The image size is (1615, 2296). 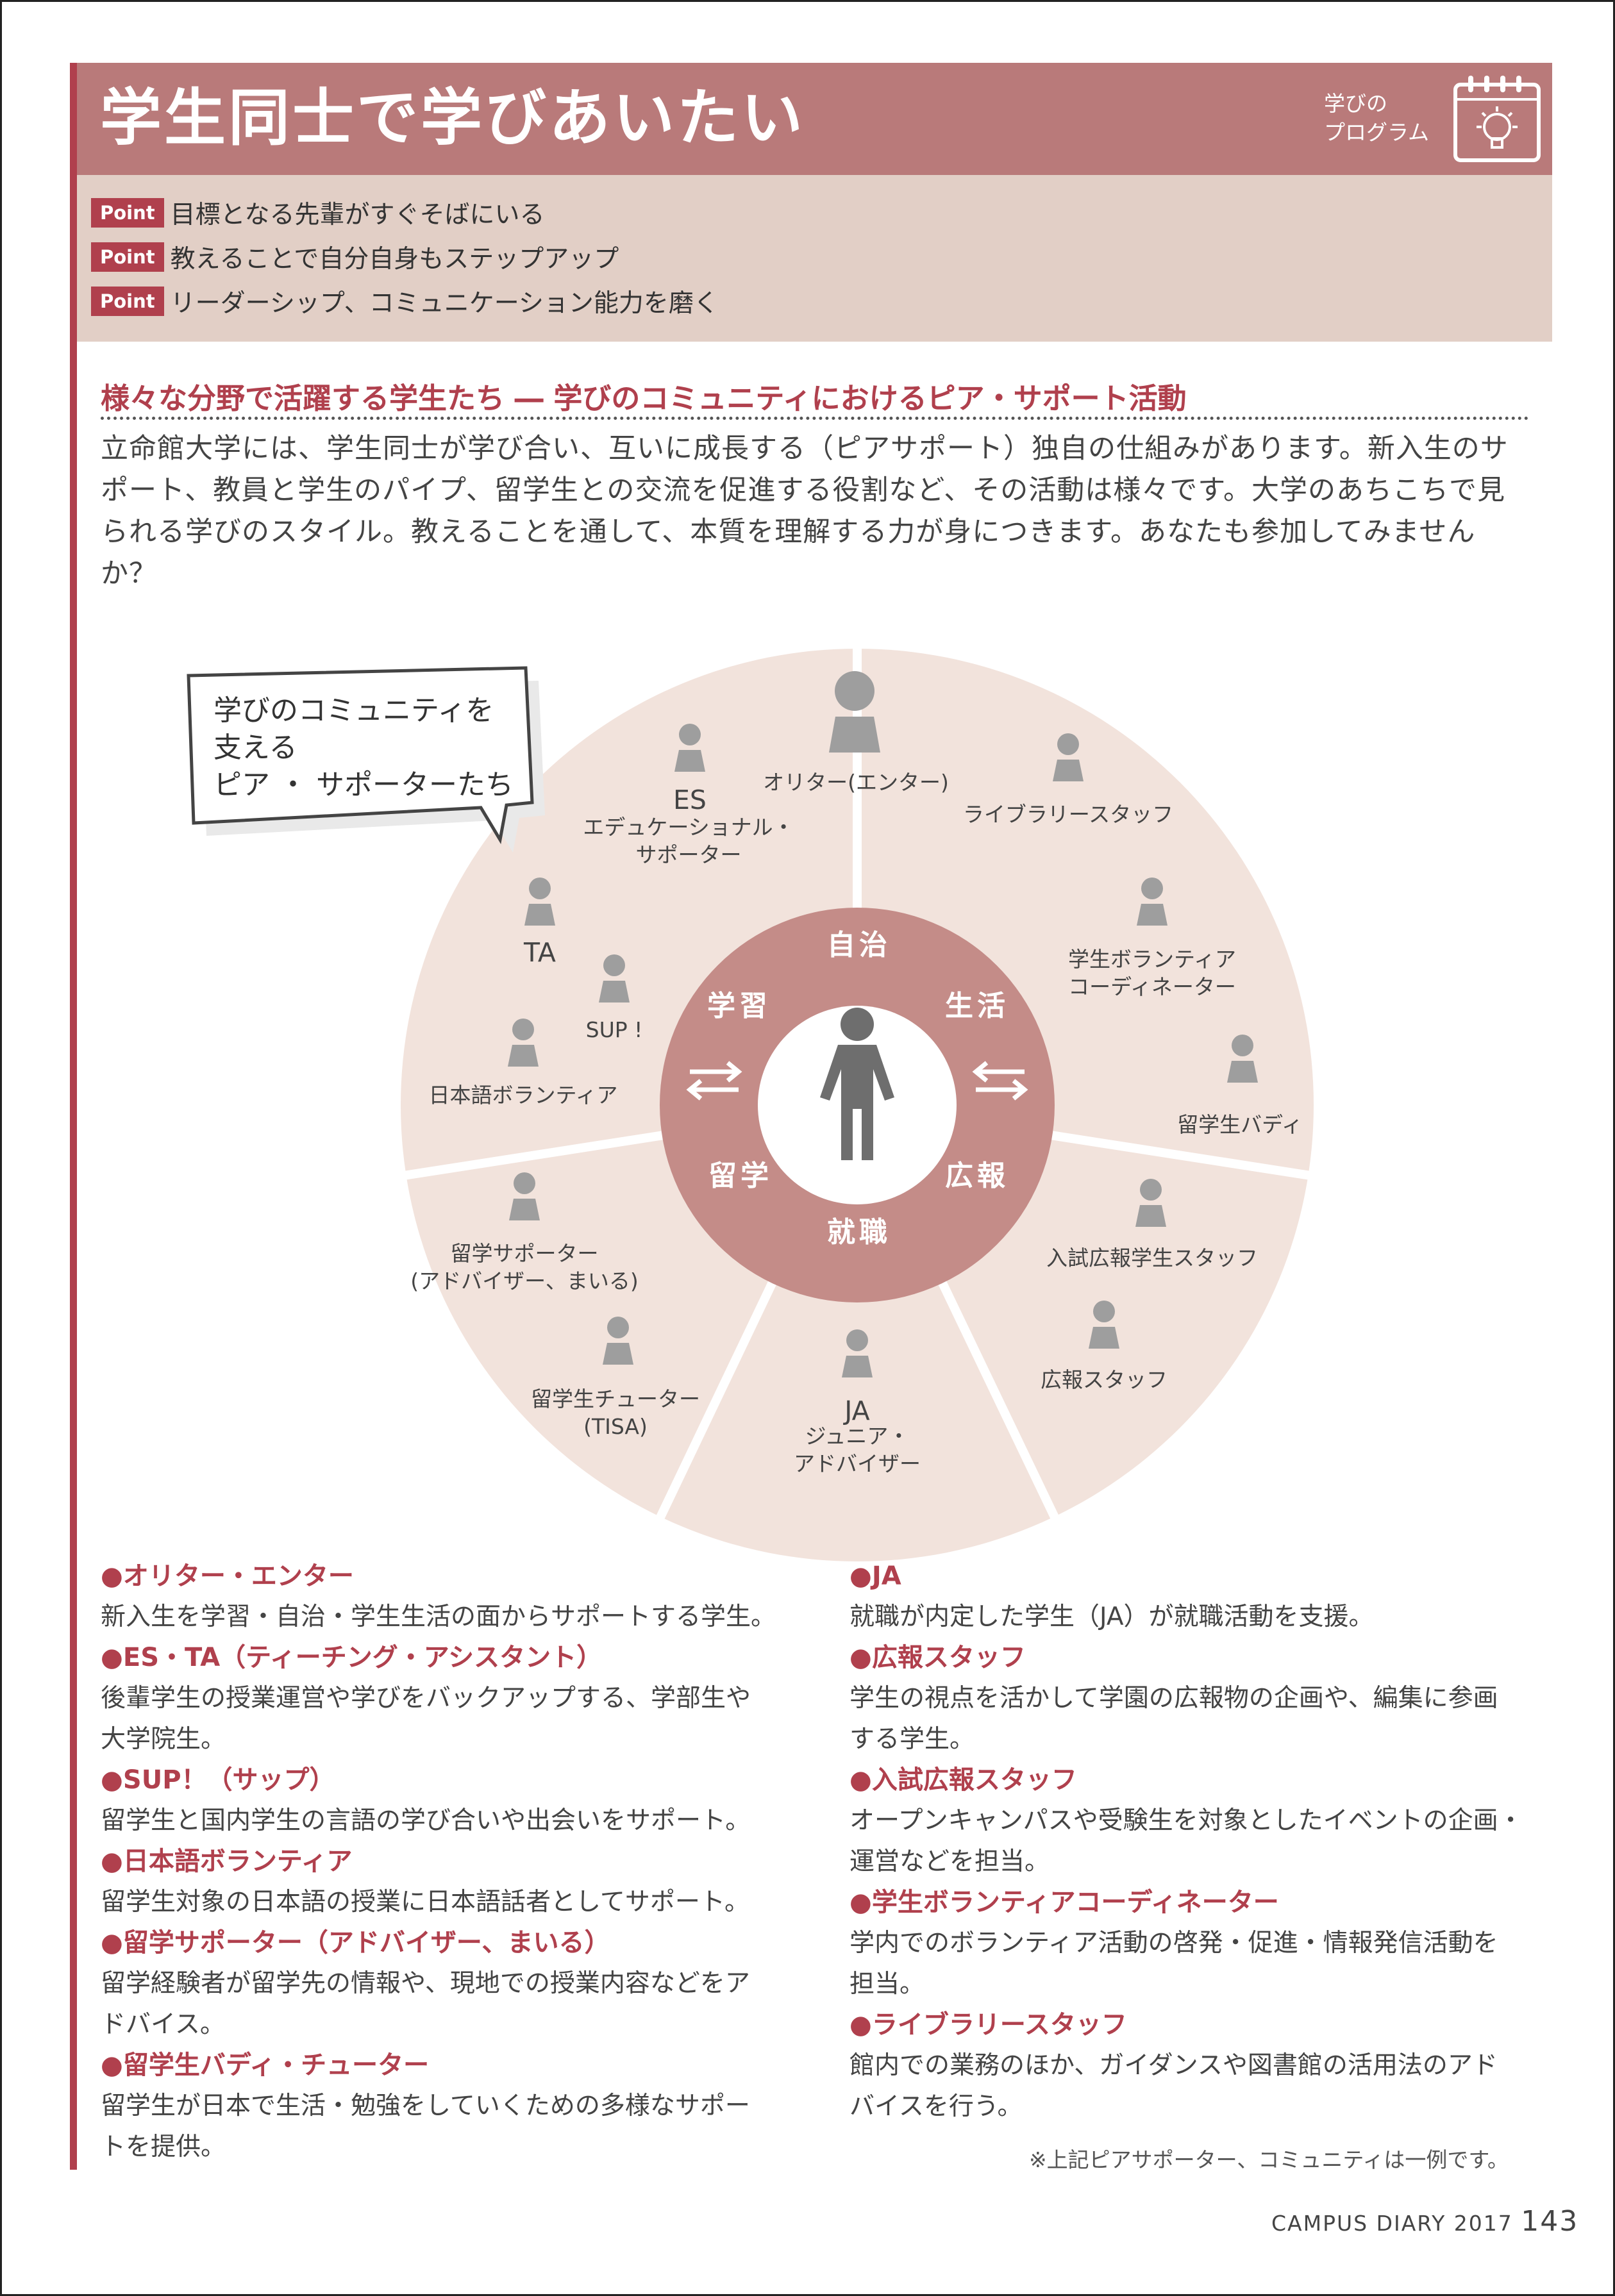 I want to click on desc-title: ●JA, so click(x=875, y=1576).